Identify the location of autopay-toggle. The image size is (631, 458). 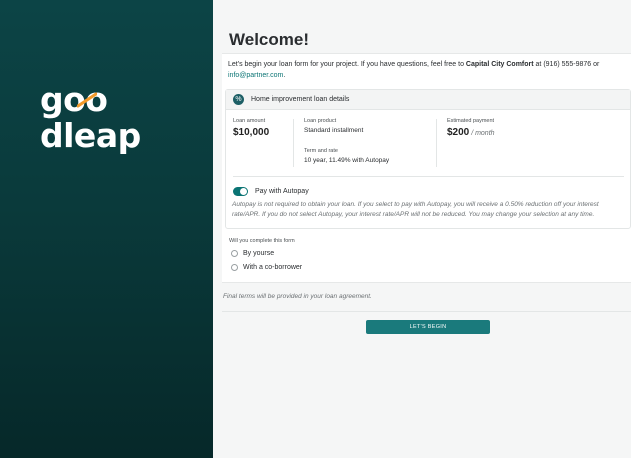
(240, 191).